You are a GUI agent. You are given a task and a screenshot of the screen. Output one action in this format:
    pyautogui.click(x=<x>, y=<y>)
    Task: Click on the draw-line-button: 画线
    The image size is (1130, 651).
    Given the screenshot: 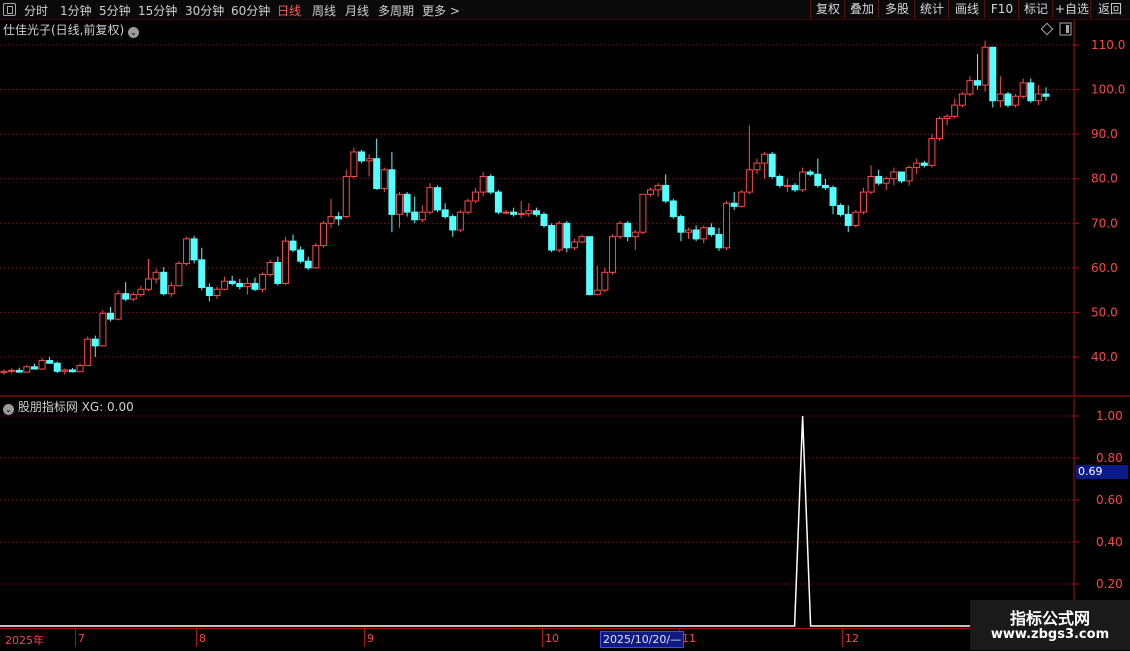 What is the action you would take?
    pyautogui.click(x=966, y=9)
    